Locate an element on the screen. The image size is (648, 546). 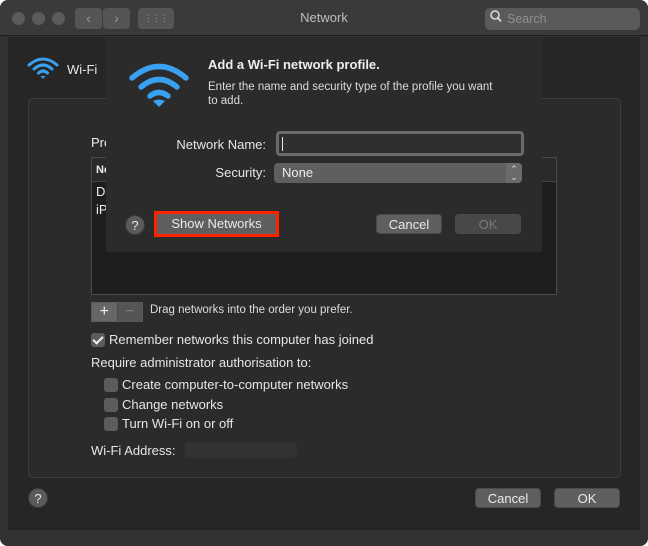
admin-toggle-wifi-checkbox: Turn Wi-Fi on or off is located at coordinates (168, 423).